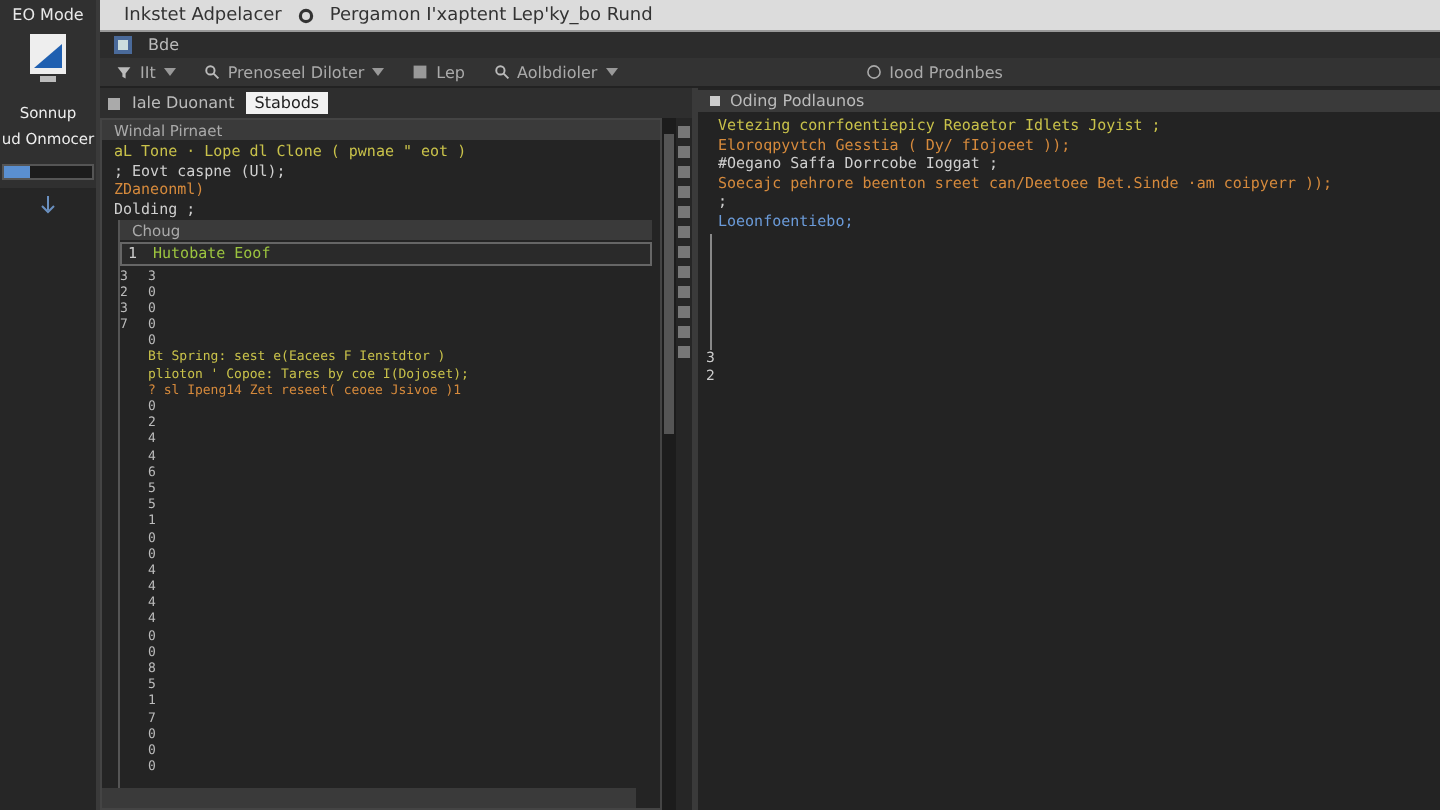 This screenshot has width=1440, height=810. Describe the element at coordinates (296, 72) in the screenshot. I see `toolbar-dropdown: Prenoseel Diloter` at that location.